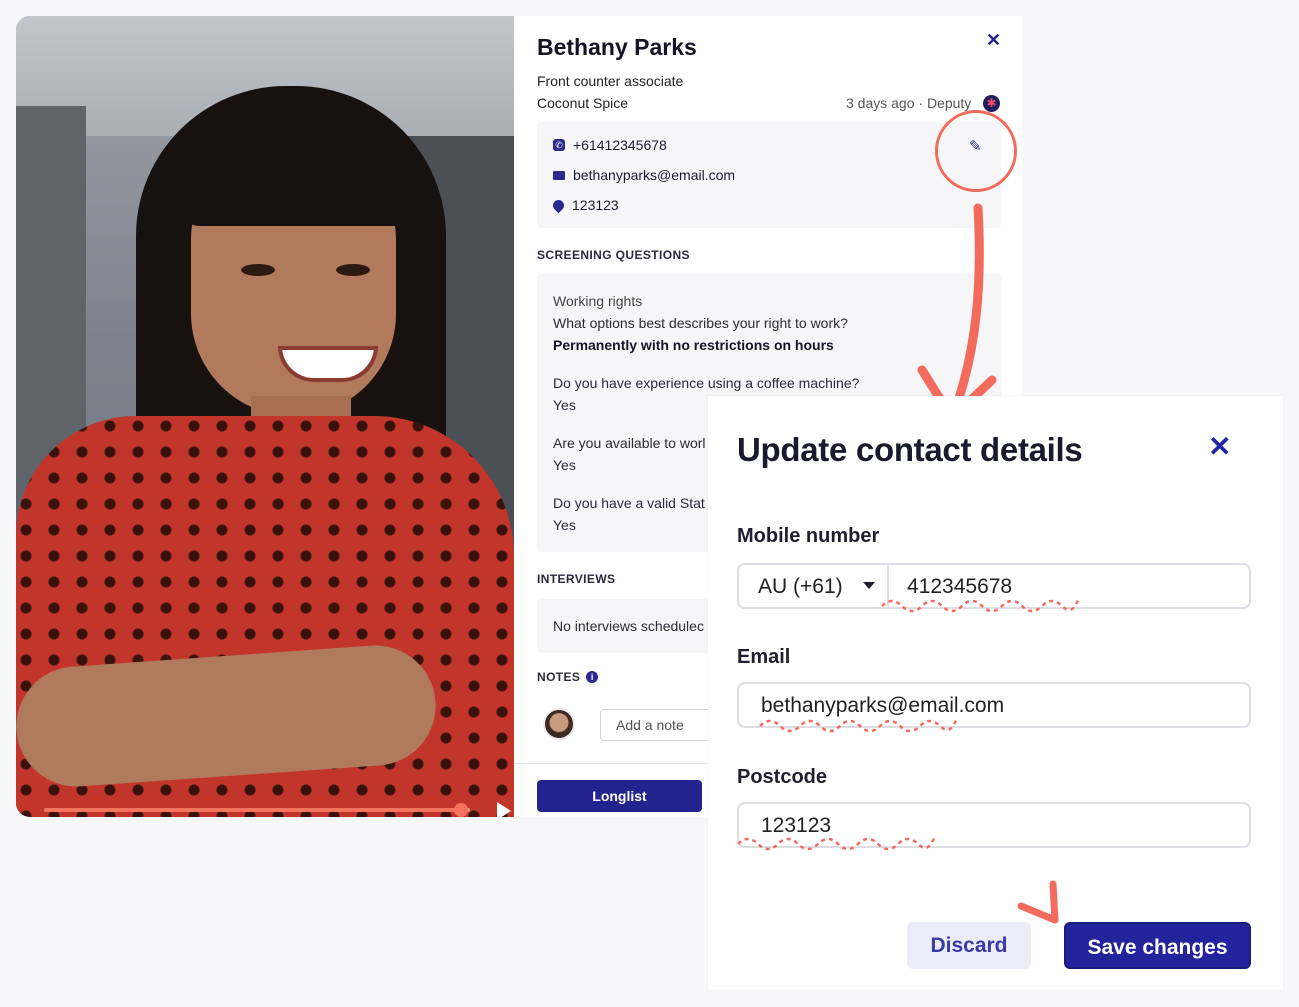  What do you see at coordinates (764, 657) in the screenshot?
I see `email-label: Email` at bounding box center [764, 657].